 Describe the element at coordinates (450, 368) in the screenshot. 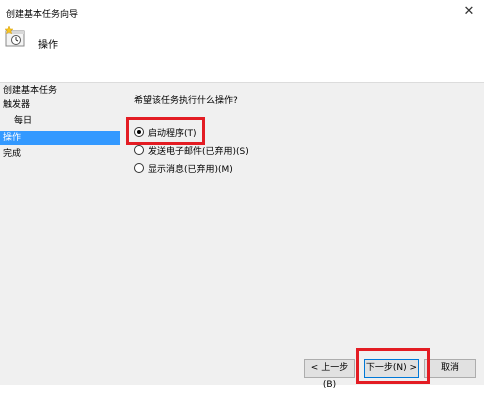

I see `cancel-button: 取消` at that location.